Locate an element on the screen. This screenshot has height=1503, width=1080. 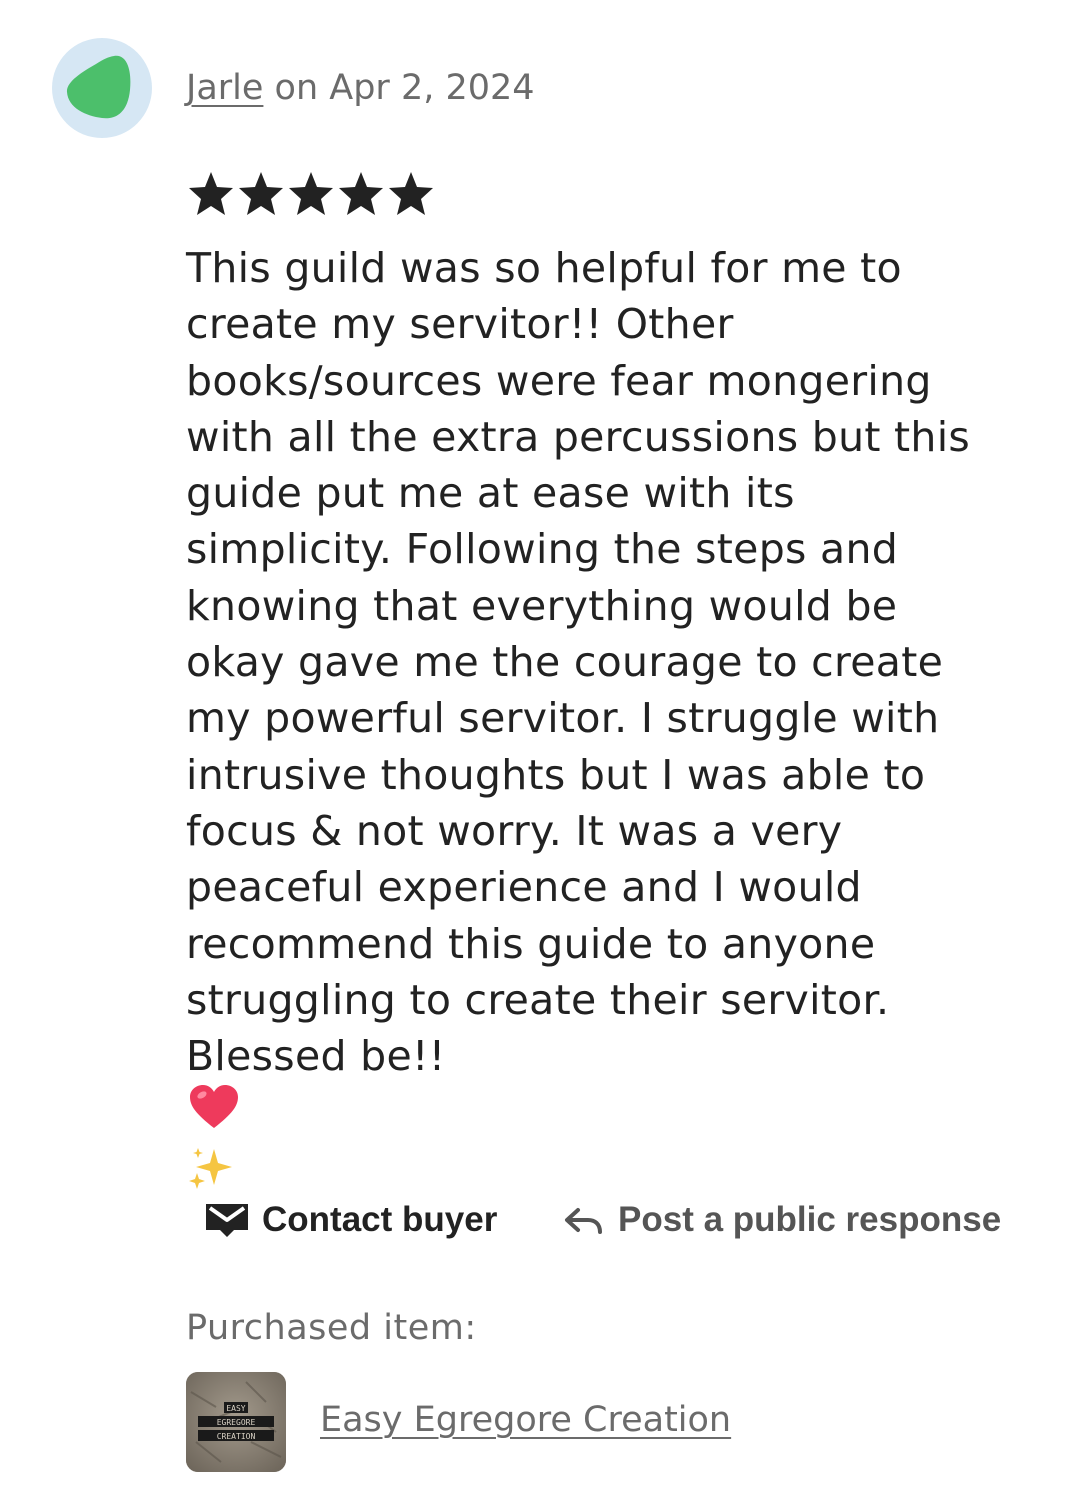
purchased-item-link: Easy Egregore Creation is located at coordinates (525, 1420).